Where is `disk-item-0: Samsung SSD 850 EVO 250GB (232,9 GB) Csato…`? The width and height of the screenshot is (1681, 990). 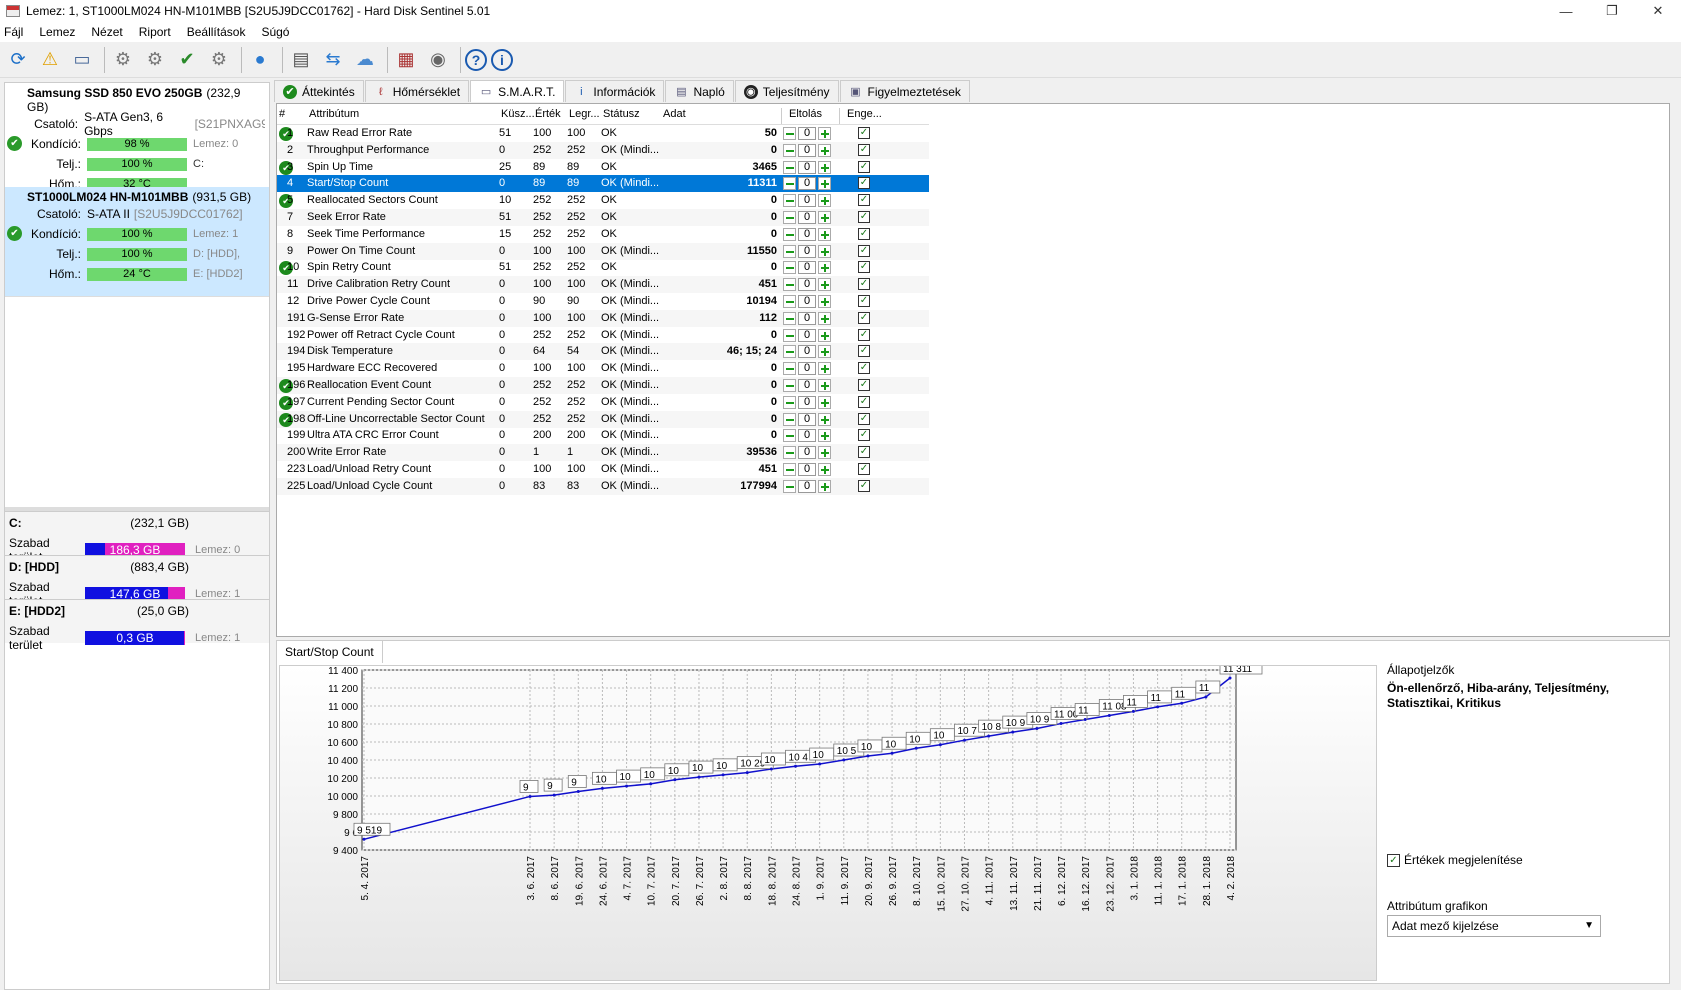 disk-item-0: Samsung SSD 850 EVO 250GB (232,9 GB) Csato… is located at coordinates (137, 138).